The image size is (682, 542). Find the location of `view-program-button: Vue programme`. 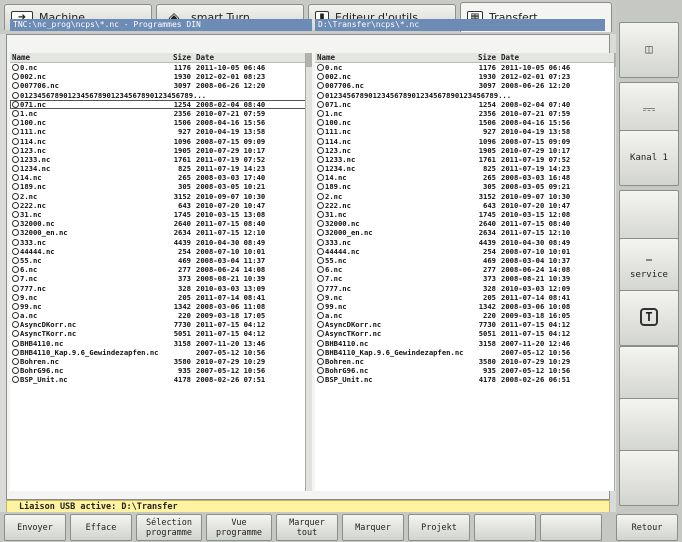

view-program-button: Vue programme is located at coordinates (239, 527).